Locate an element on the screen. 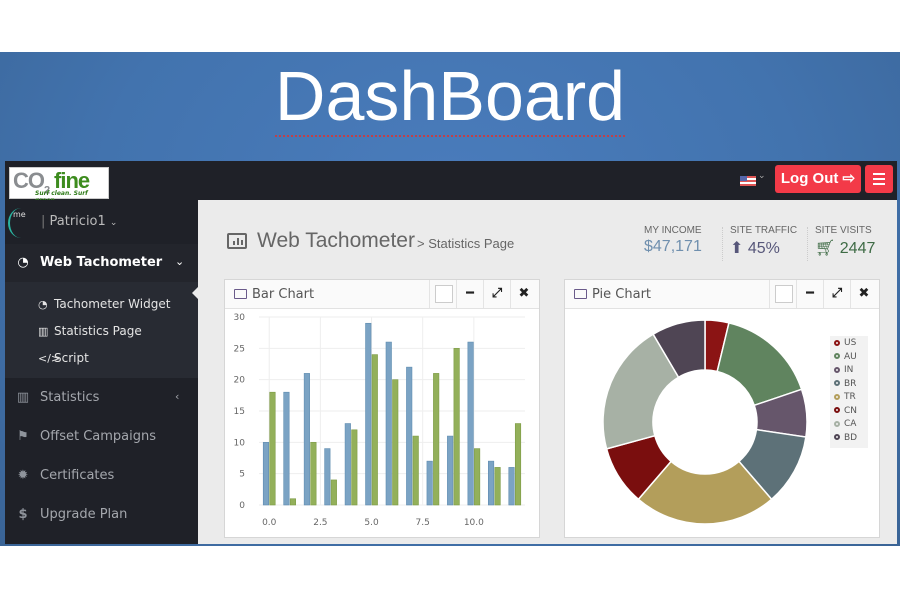 Image resolution: width=900 pixels, height=600 pixels. stat-label: SITE VISITS is located at coordinates (843, 230).